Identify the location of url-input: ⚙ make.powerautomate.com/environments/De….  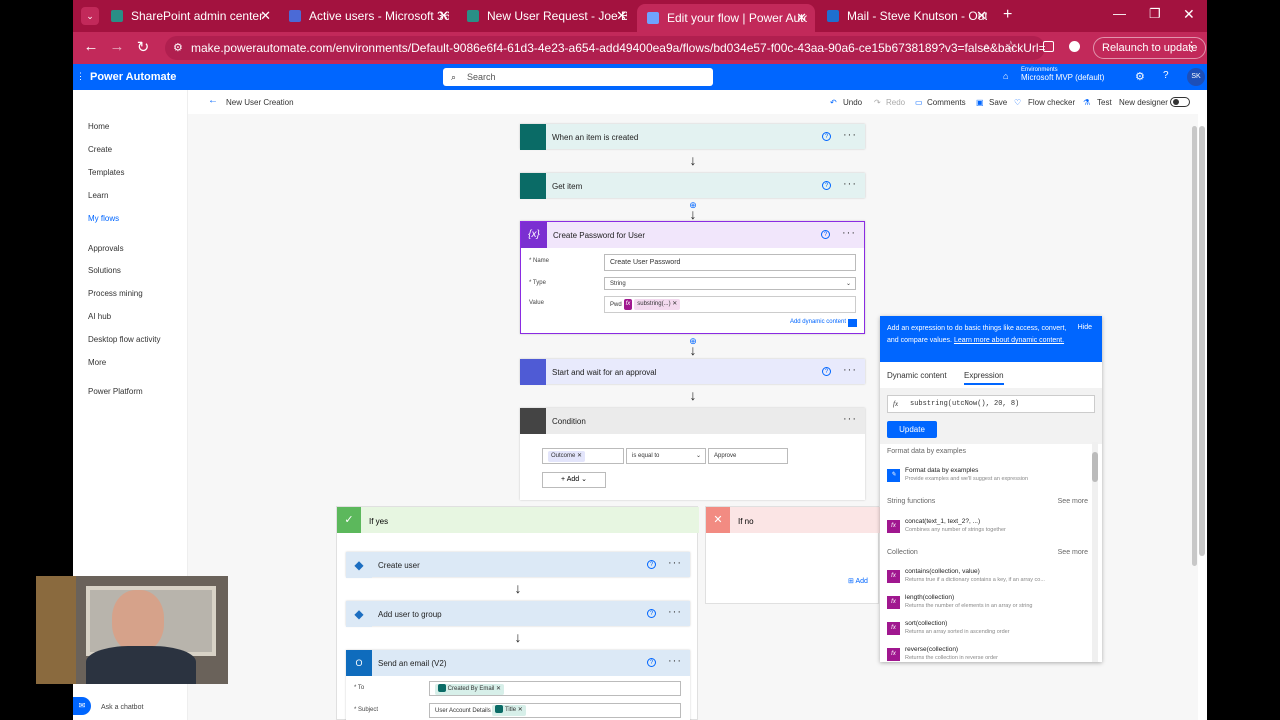
(605, 48).